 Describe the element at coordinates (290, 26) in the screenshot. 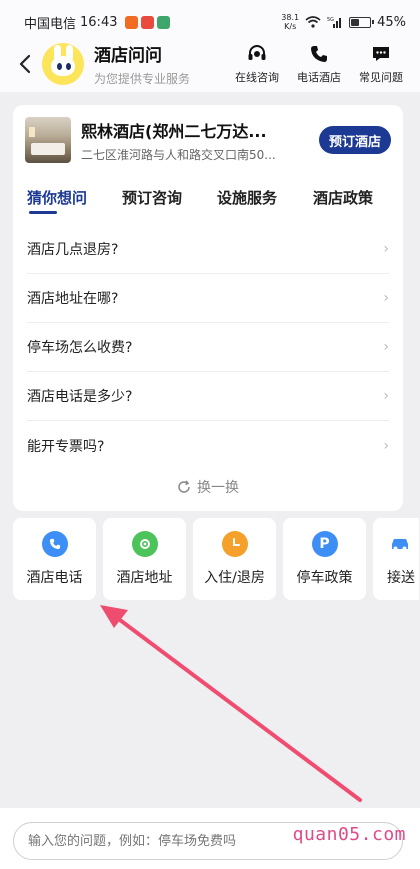

I see `net-speed-unit: K/s` at that location.